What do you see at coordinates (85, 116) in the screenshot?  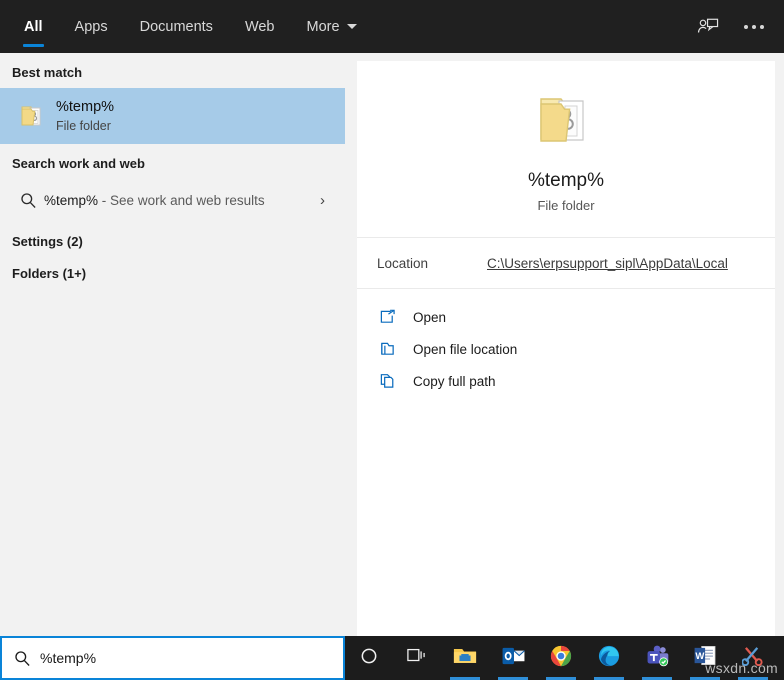 I see `result-best-match-text: %temp% File folder` at bounding box center [85, 116].